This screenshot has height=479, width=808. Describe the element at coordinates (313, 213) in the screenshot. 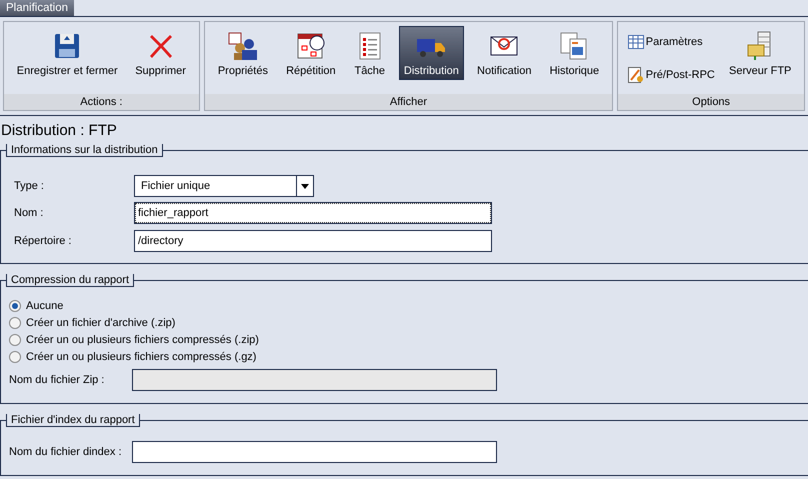

I see `text-field: fichier_rapport` at that location.